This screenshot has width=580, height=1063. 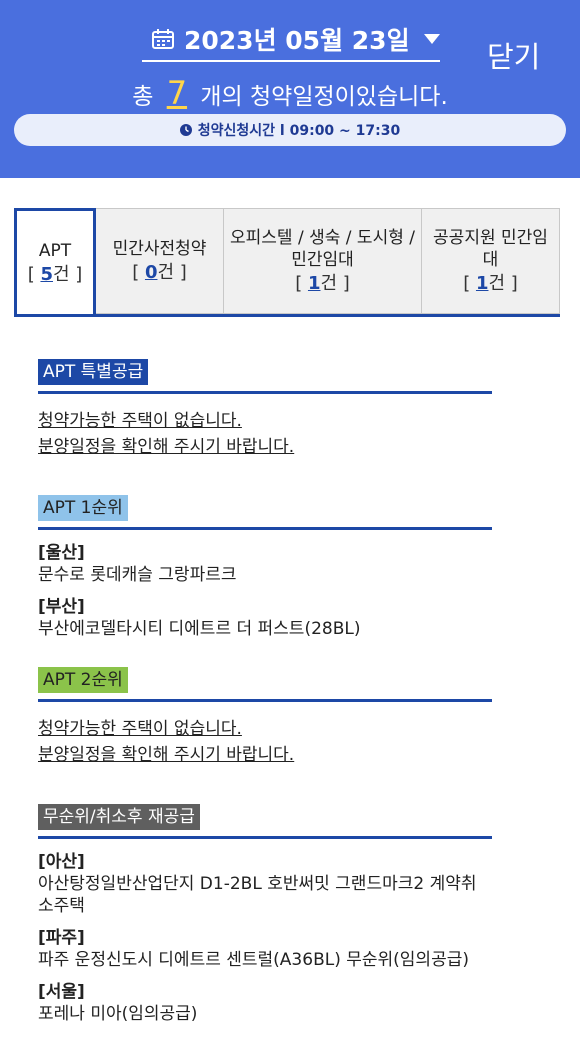 What do you see at coordinates (159, 272) in the screenshot?
I see `tab-count: [ 0건 ]` at bounding box center [159, 272].